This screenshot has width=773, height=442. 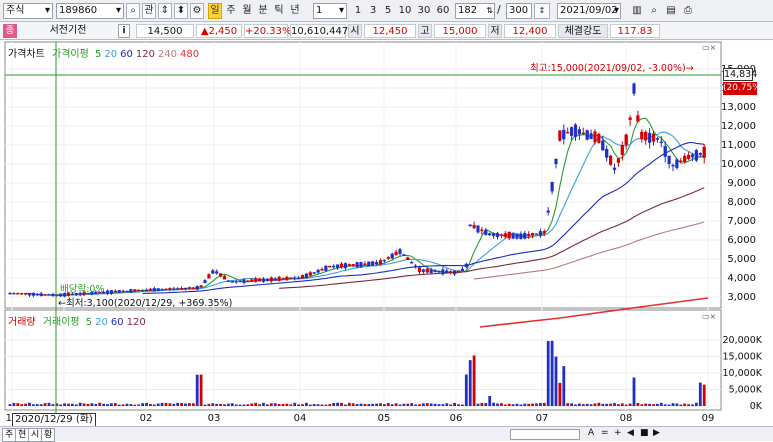 What do you see at coordinates (197, 11) in the screenshot?
I see `settings-button: ⚙` at bounding box center [197, 11].